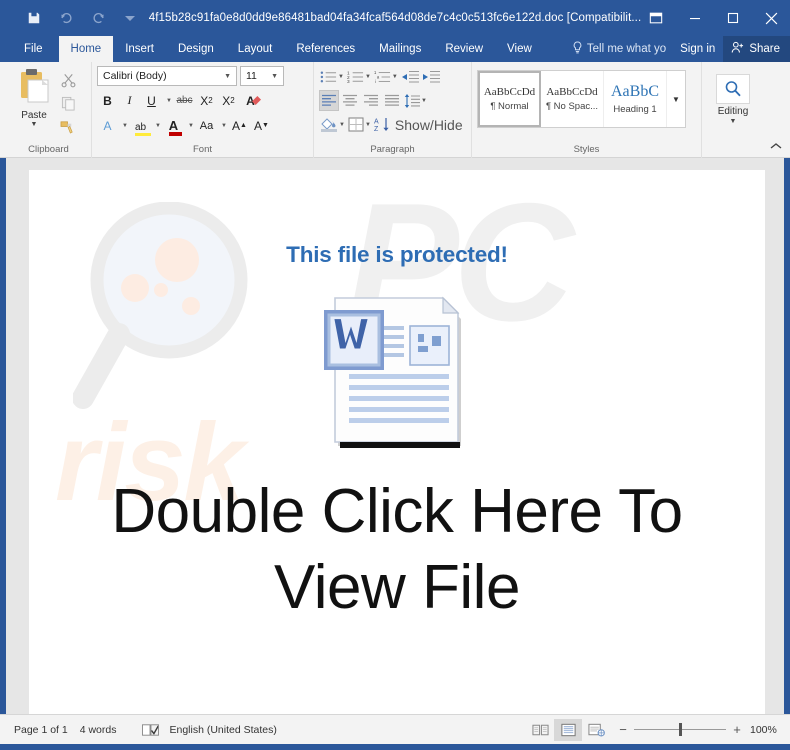 Image resolution: width=790 pixels, height=750 pixels. Describe the element at coordinates (676, 99) in the screenshot. I see `styles-more-caret-icon: ▼` at that location.